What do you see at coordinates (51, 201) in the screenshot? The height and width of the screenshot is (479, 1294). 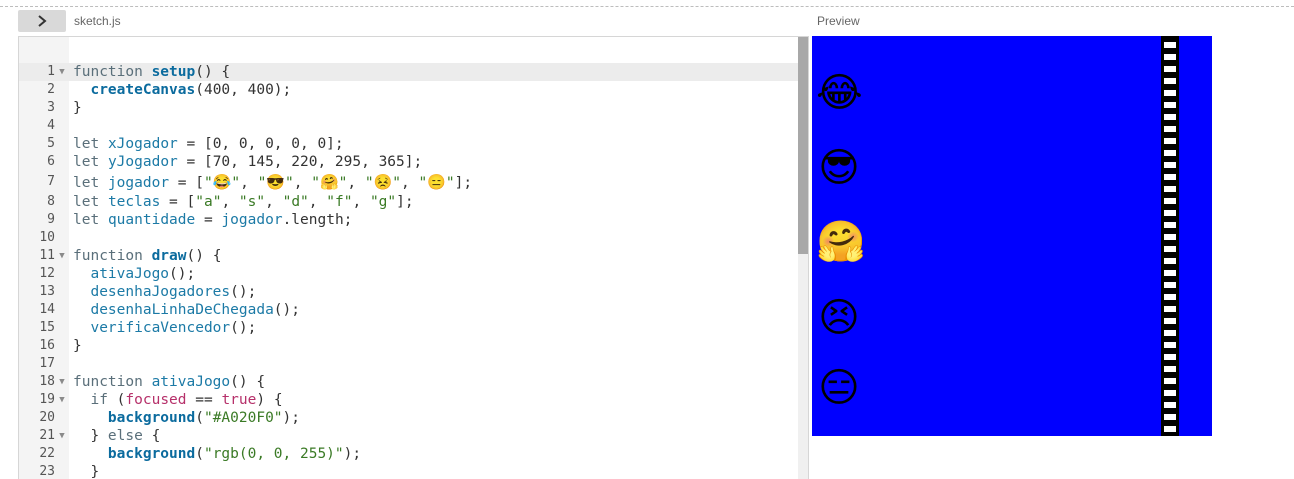 I see `line-number: 8` at bounding box center [51, 201].